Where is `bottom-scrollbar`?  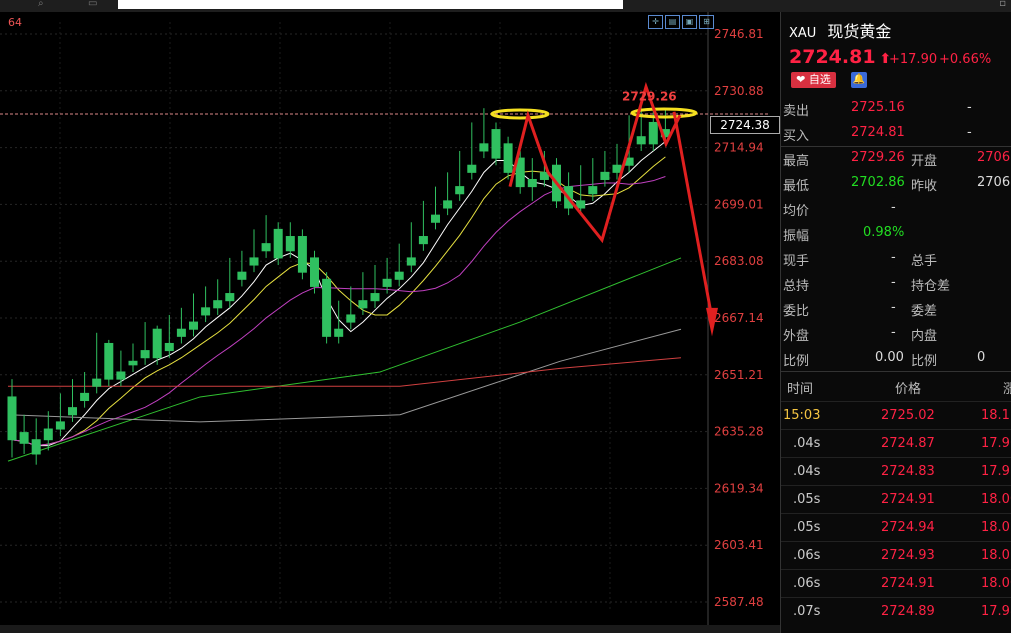
bottom-scrollbar is located at coordinates (390, 629).